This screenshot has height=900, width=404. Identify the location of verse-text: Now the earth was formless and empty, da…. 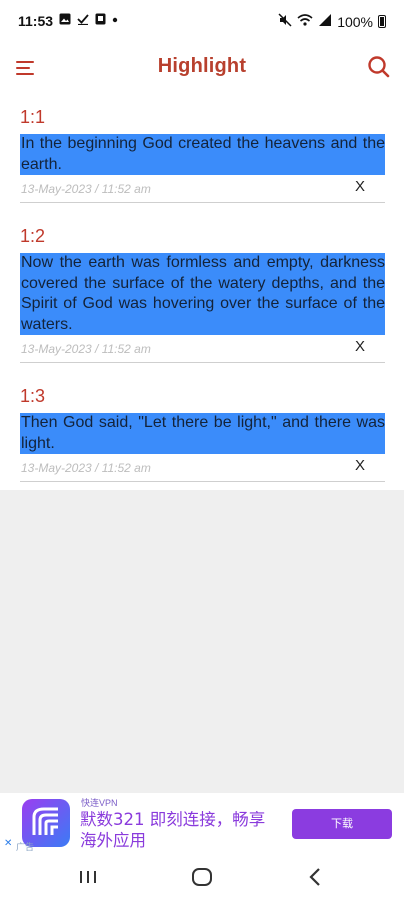
(202, 294).